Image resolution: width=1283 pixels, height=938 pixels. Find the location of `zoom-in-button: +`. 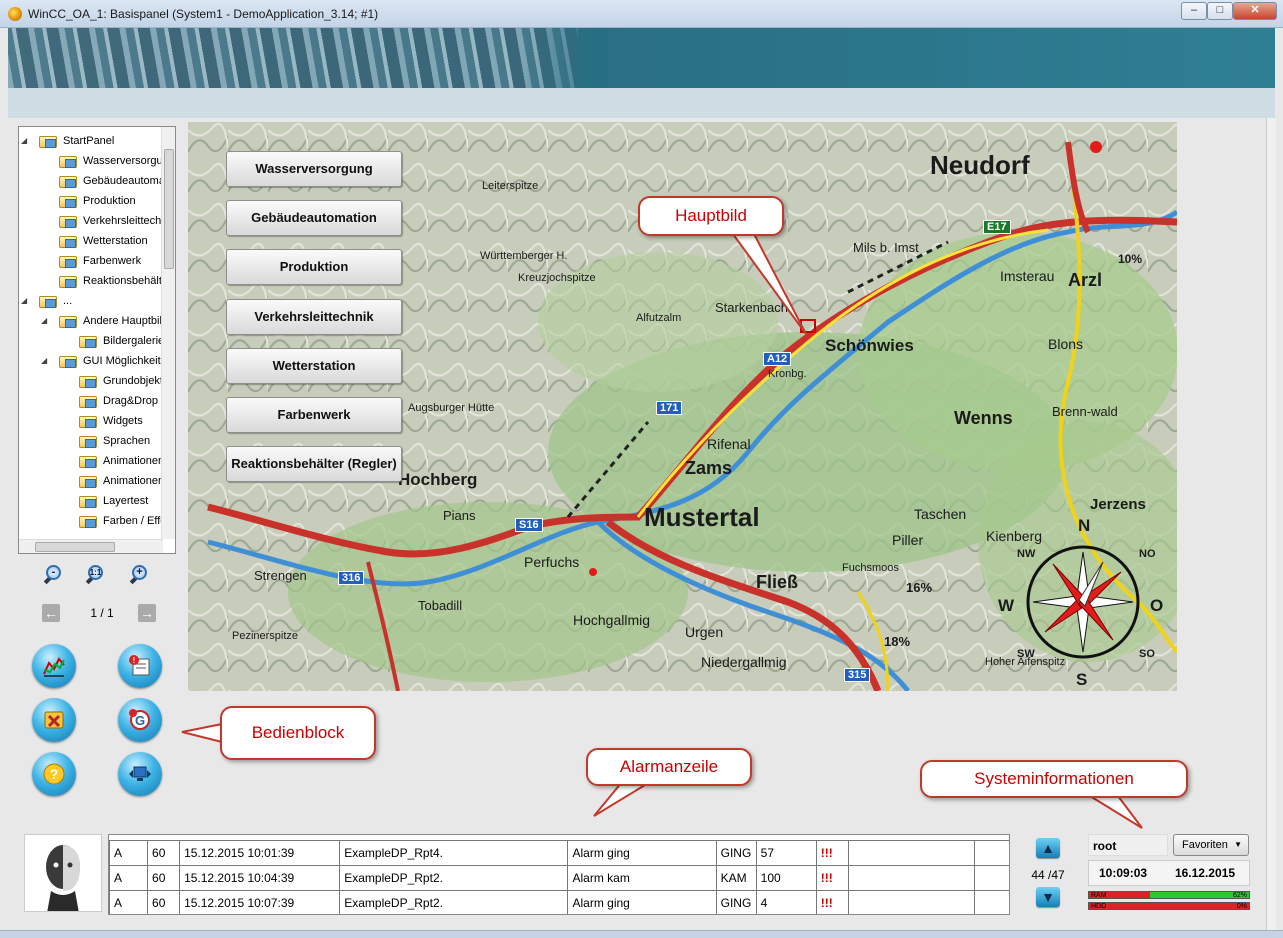

zoom-in-button: + is located at coordinates (140, 575).